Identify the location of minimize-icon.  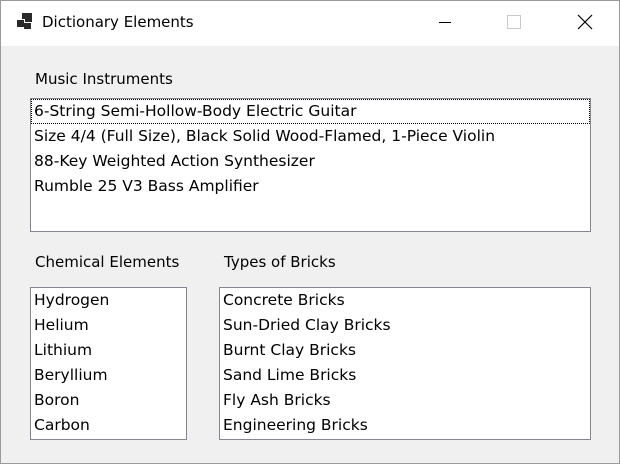
(445, 24).